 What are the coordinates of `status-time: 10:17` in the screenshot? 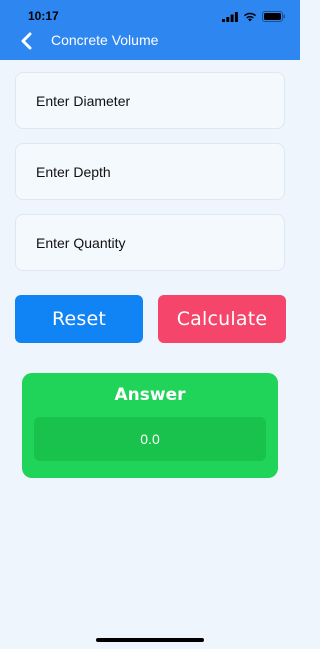 It's located at (43, 16).